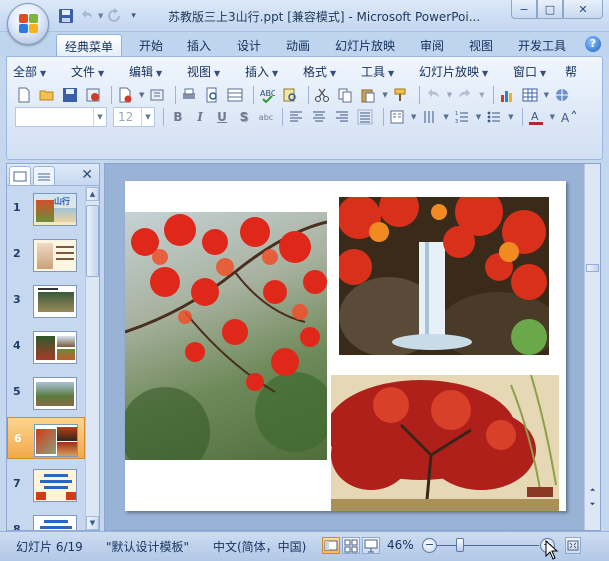 The image size is (609, 561). What do you see at coordinates (573, 545) in the screenshot?
I see `fit-to-window-button` at bounding box center [573, 545].